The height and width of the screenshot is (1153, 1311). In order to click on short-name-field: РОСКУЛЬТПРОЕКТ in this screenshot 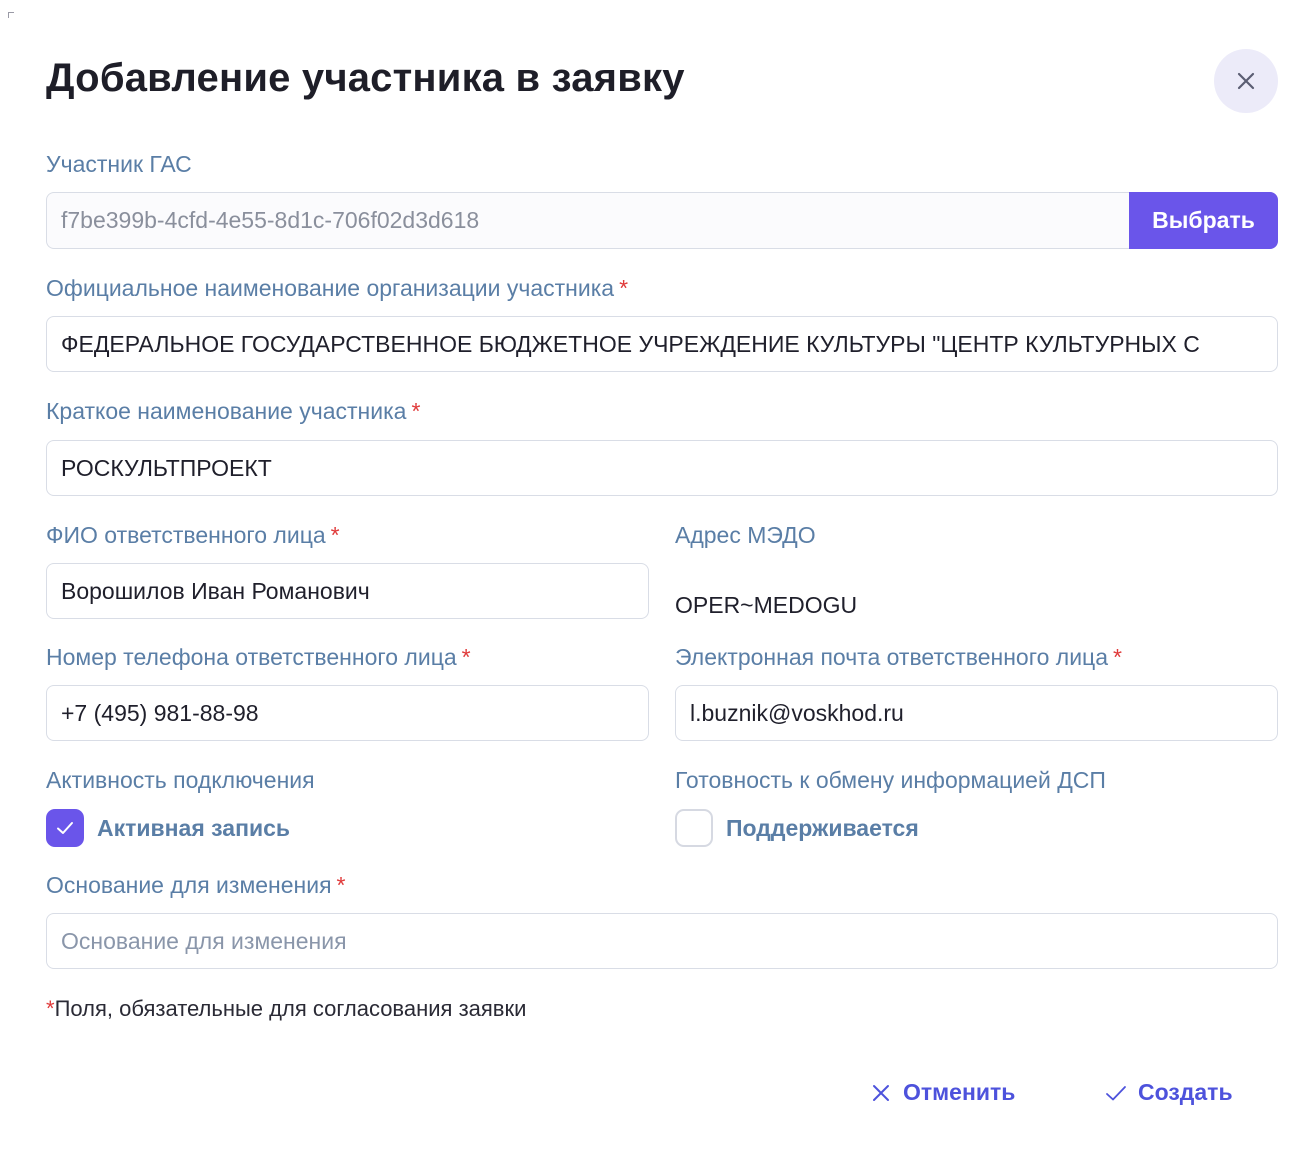, I will do `click(662, 468)`.